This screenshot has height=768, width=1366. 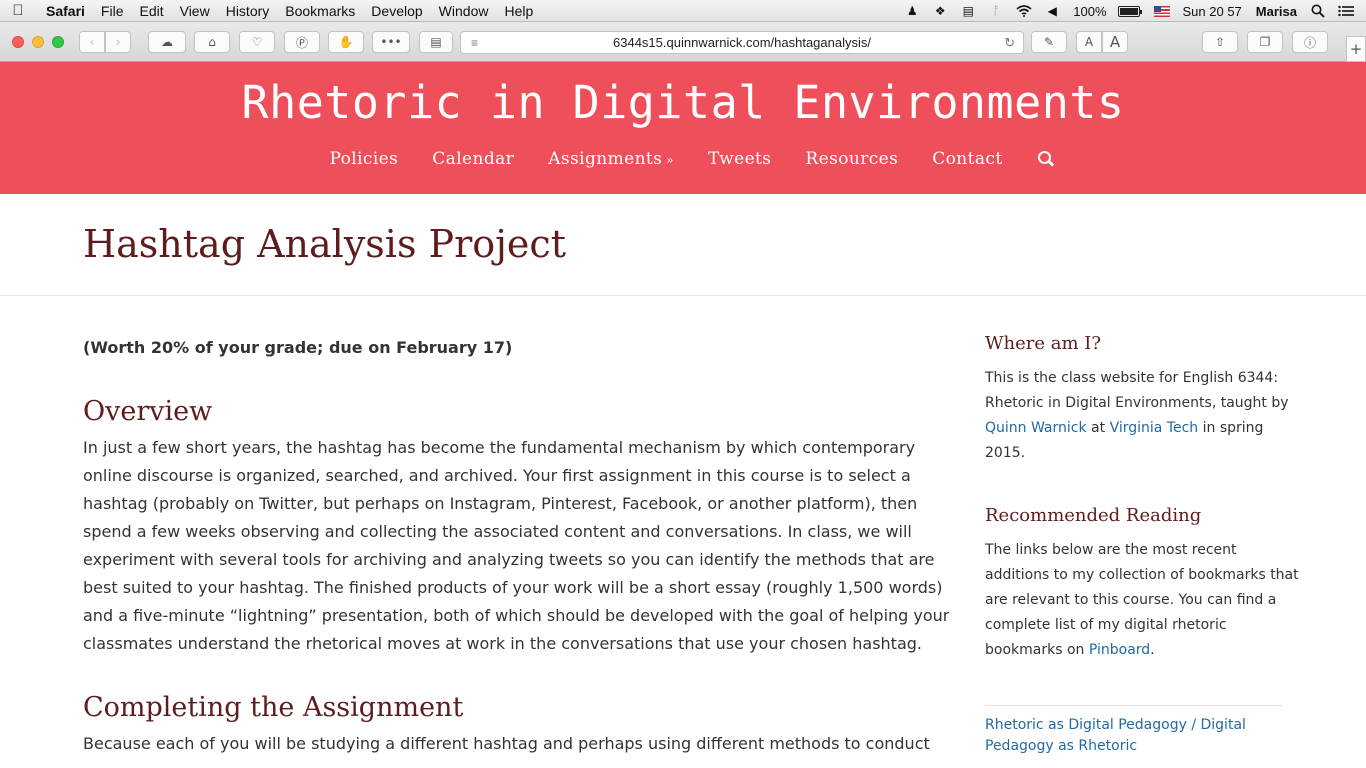 I want to click on bluetooth-icon: ᚩ, so click(x=996, y=11).